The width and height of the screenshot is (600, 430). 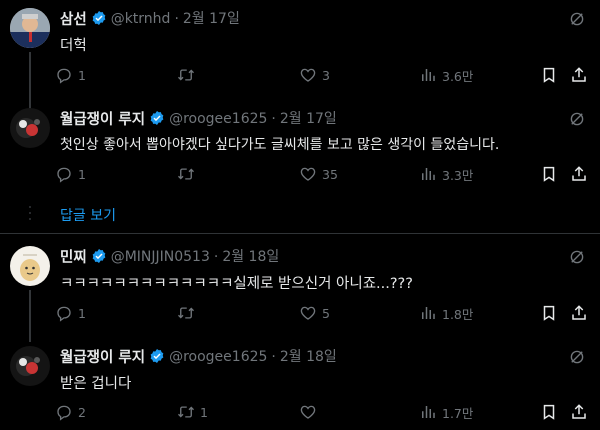 What do you see at coordinates (96, 384) in the screenshot?
I see `tweet-text: 받은 겁니다` at bounding box center [96, 384].